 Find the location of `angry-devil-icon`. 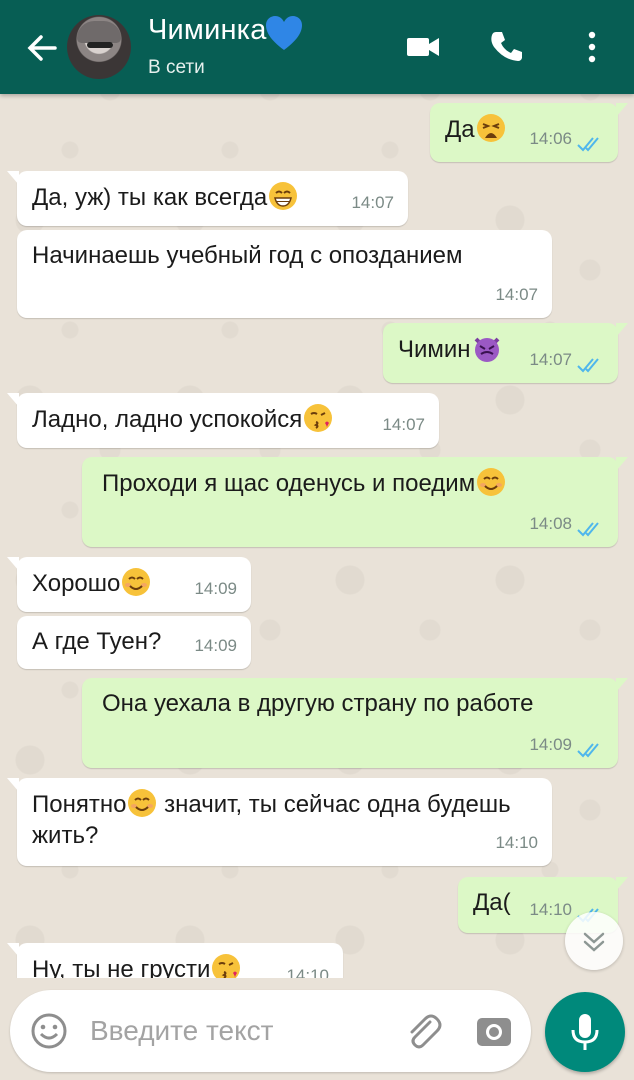

angry-devil-icon is located at coordinates (487, 348).